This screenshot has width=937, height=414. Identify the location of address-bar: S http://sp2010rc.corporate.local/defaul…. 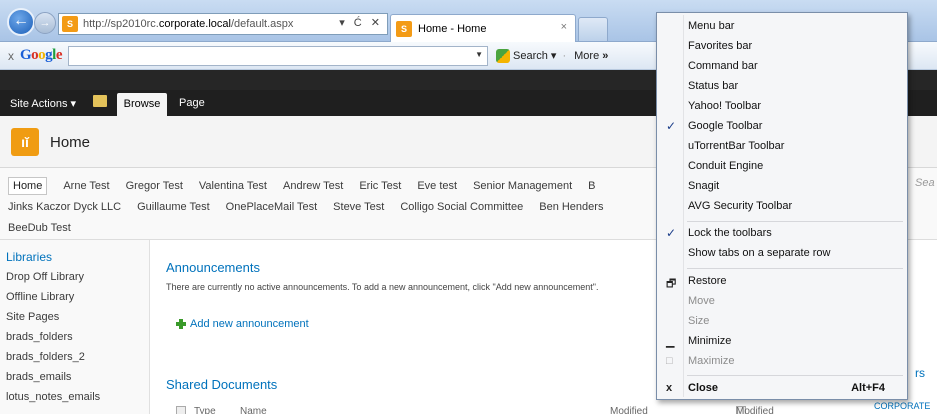
(223, 24).